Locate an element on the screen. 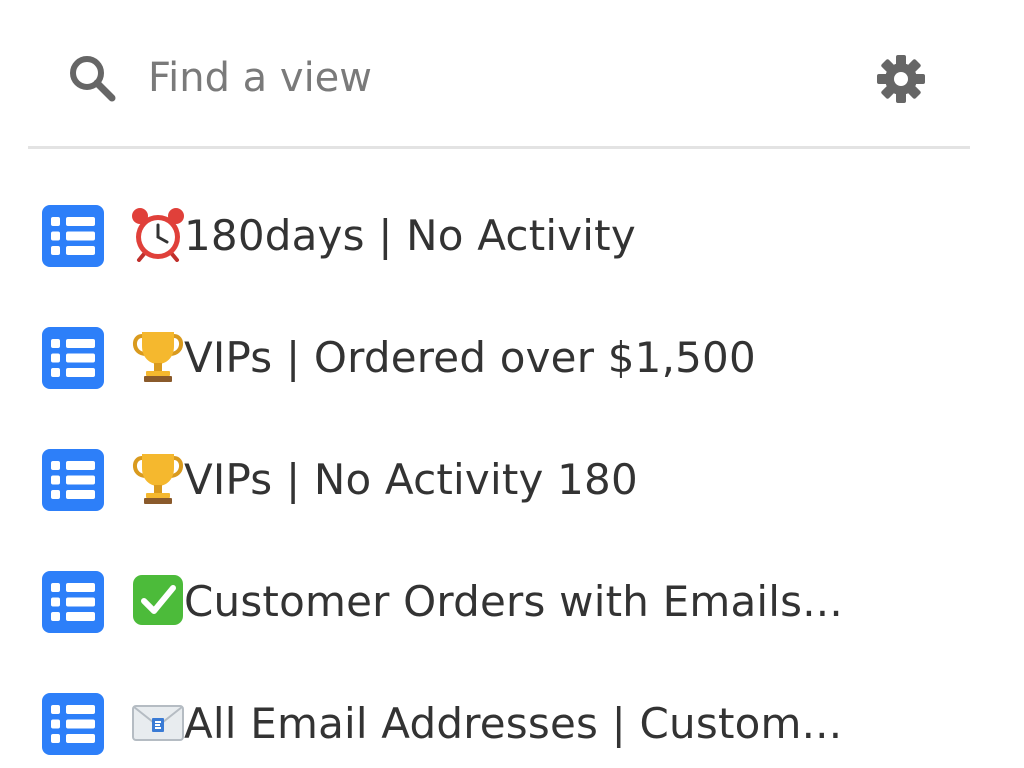 The height and width of the screenshot is (768, 1024). search-icon is located at coordinates (93, 79).